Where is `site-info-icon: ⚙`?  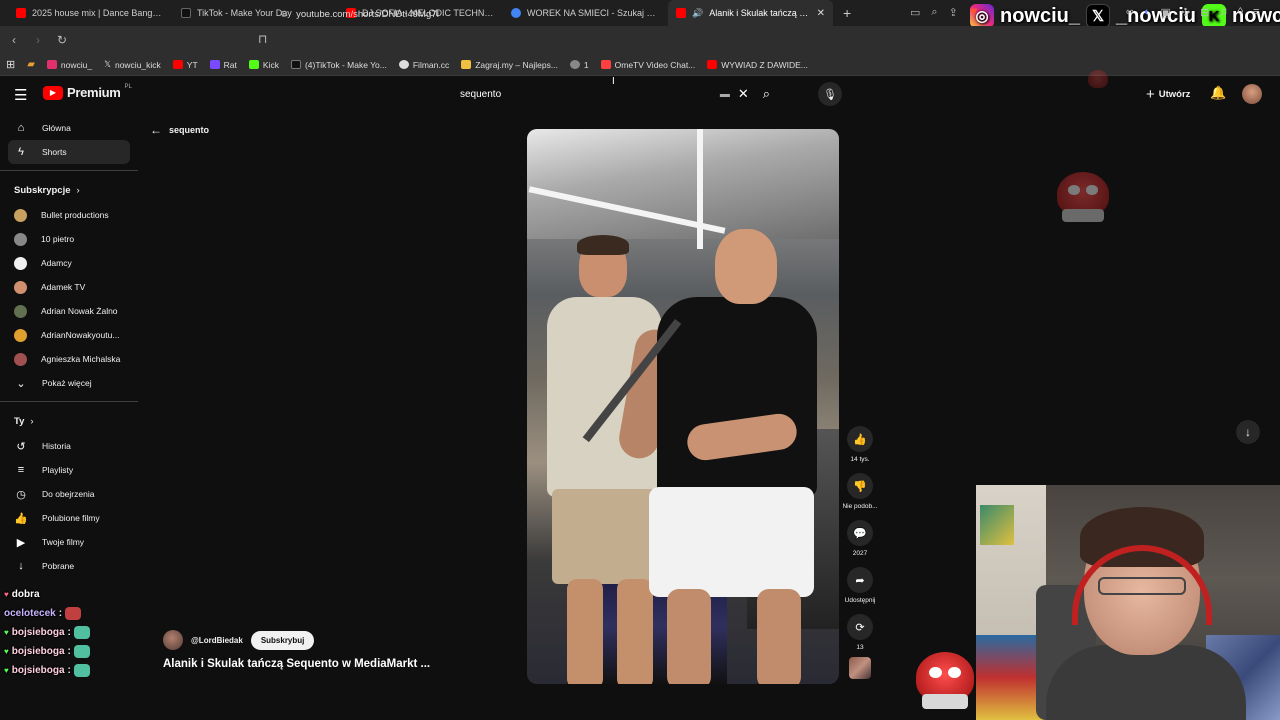
site-info-icon: ⚙ is located at coordinates (284, 14).